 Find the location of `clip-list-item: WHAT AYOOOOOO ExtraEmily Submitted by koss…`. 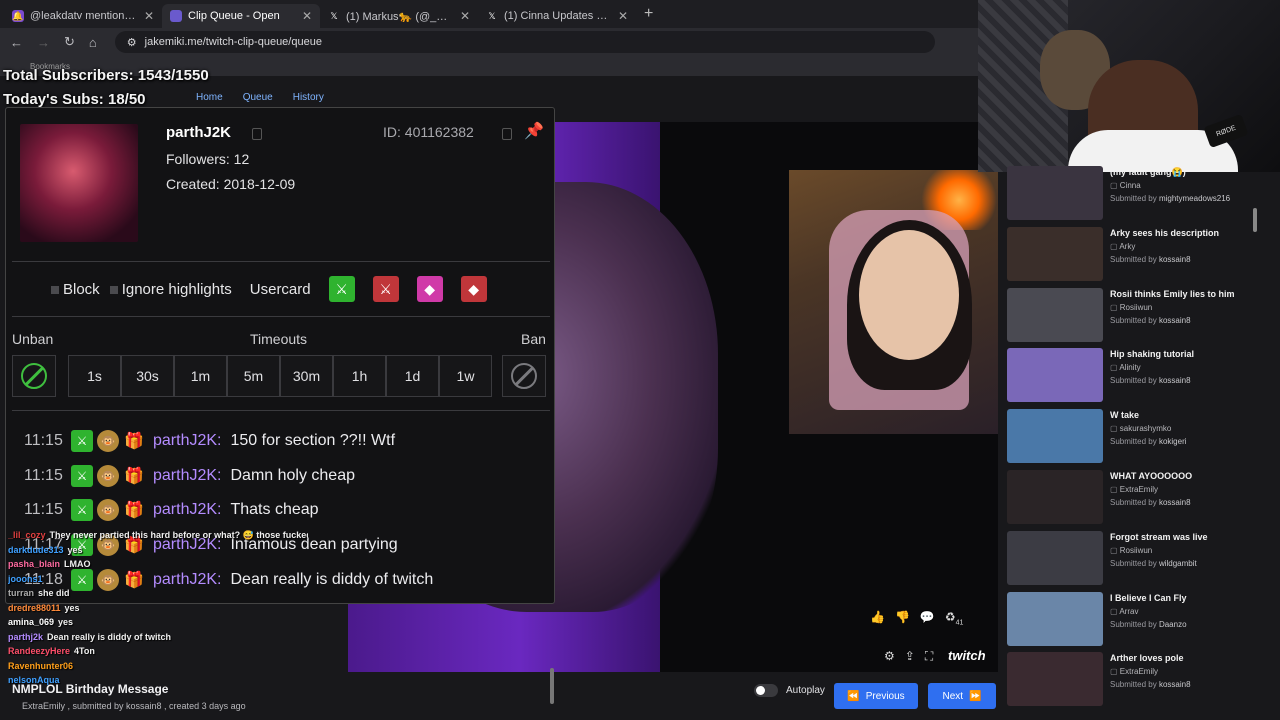

clip-list-item: WHAT AYOOOOOO ExtraEmily Submitted by koss… is located at coordinates (1131, 498).